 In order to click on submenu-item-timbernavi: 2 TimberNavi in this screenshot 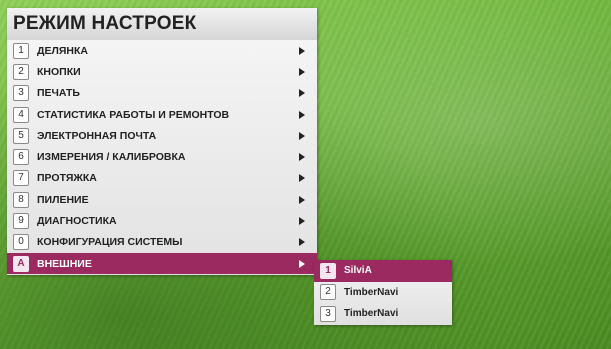, I will do `click(383, 293)`.